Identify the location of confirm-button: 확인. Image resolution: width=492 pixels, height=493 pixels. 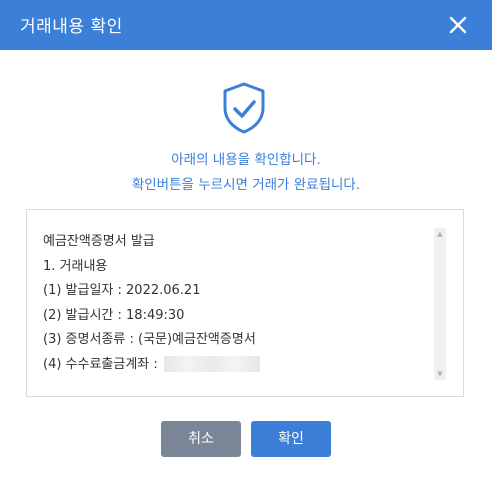
(291, 439).